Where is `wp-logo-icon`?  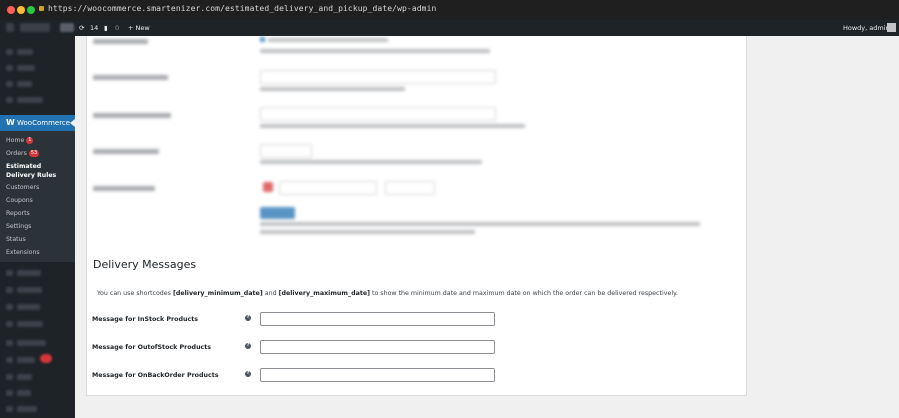 wp-logo-icon is located at coordinates (10, 27).